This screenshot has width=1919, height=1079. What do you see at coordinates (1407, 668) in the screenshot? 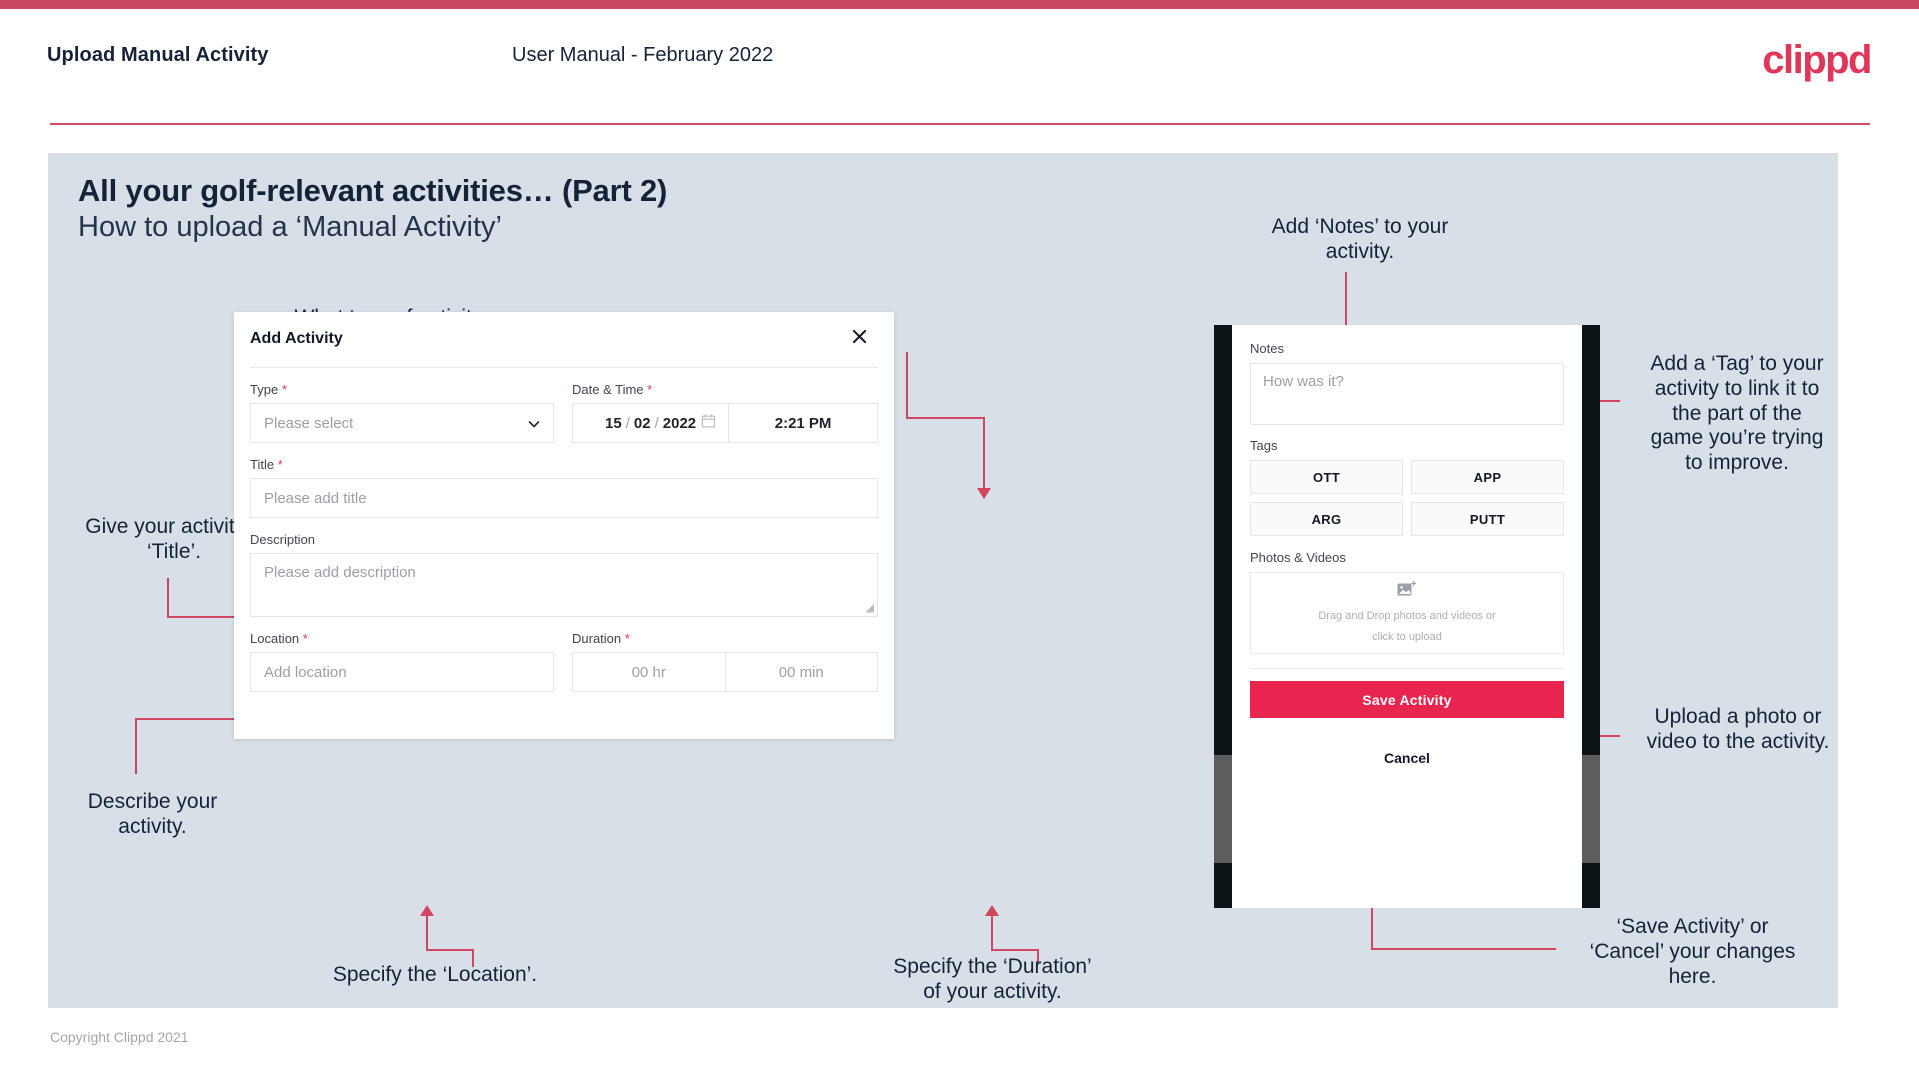
I see `phone-divider` at bounding box center [1407, 668].